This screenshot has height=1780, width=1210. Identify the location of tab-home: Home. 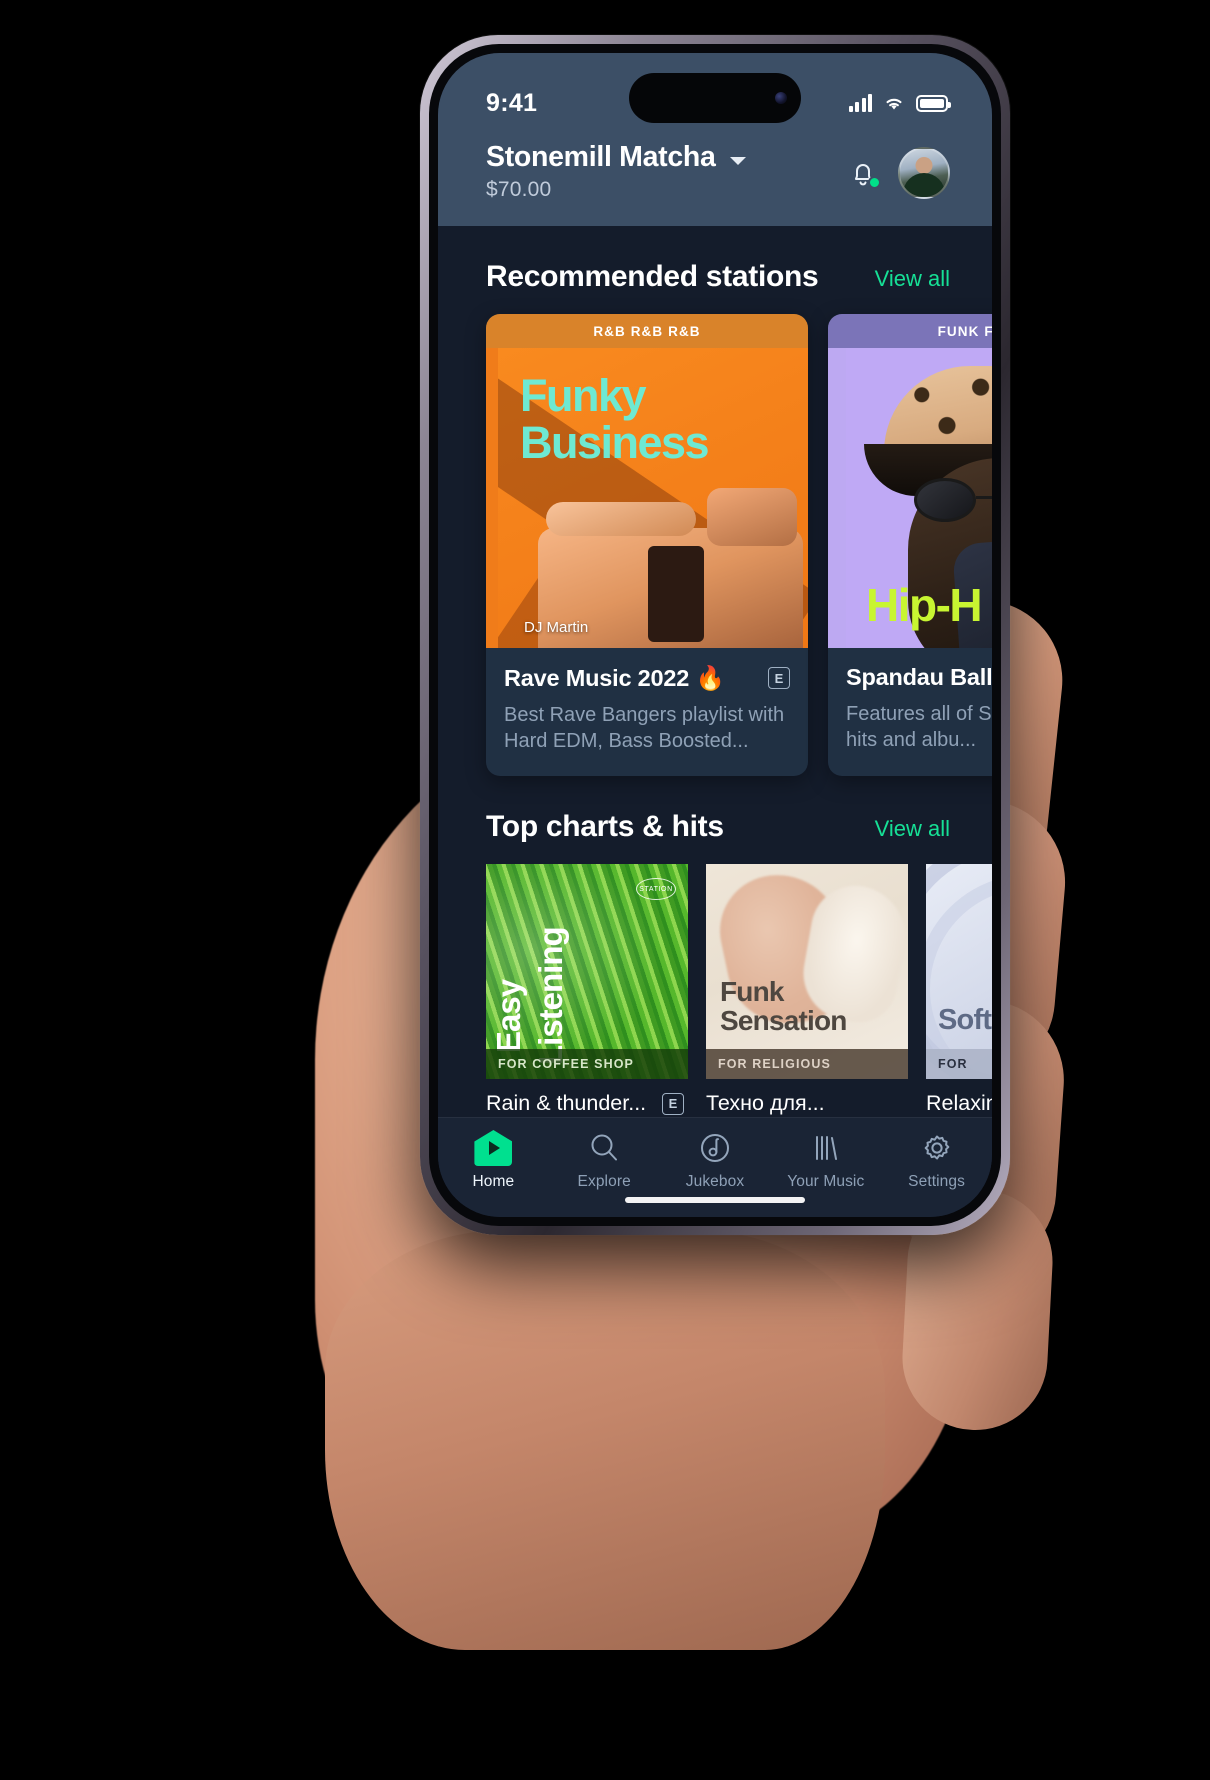
(493, 1160).